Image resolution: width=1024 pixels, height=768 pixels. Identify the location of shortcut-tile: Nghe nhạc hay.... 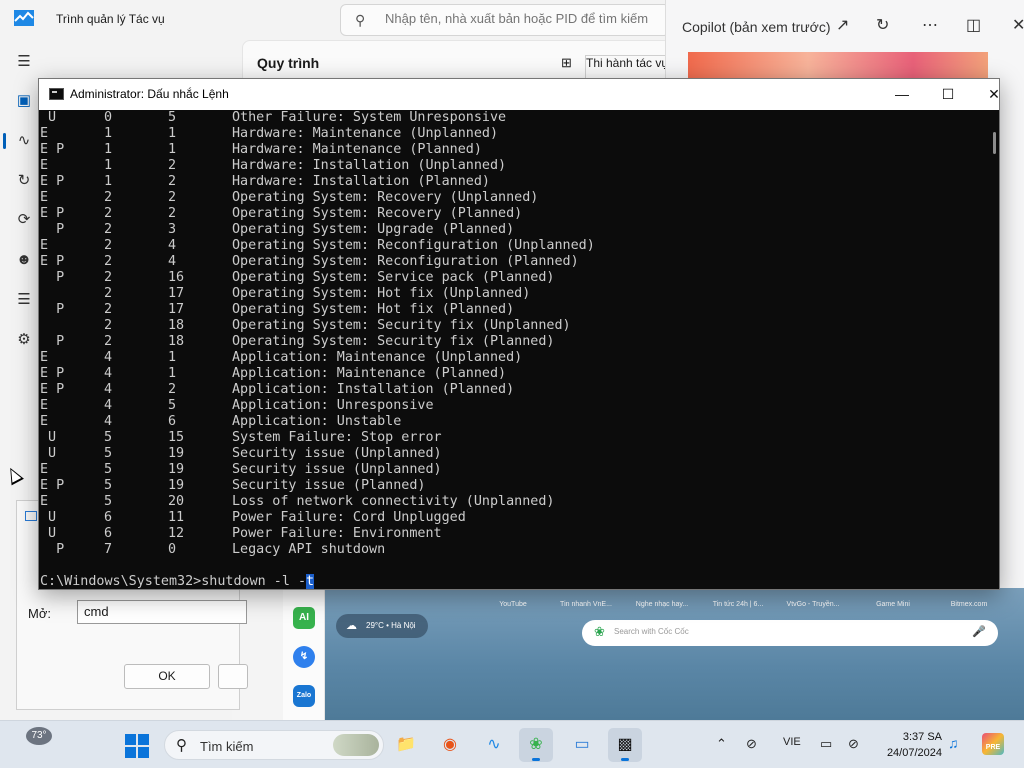
(662, 604).